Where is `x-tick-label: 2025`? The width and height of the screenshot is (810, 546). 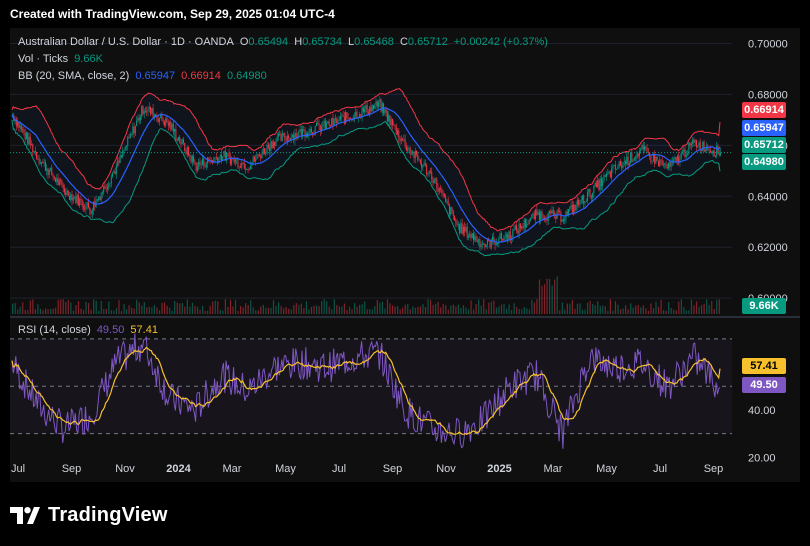 x-tick-label: 2025 is located at coordinates (499, 469).